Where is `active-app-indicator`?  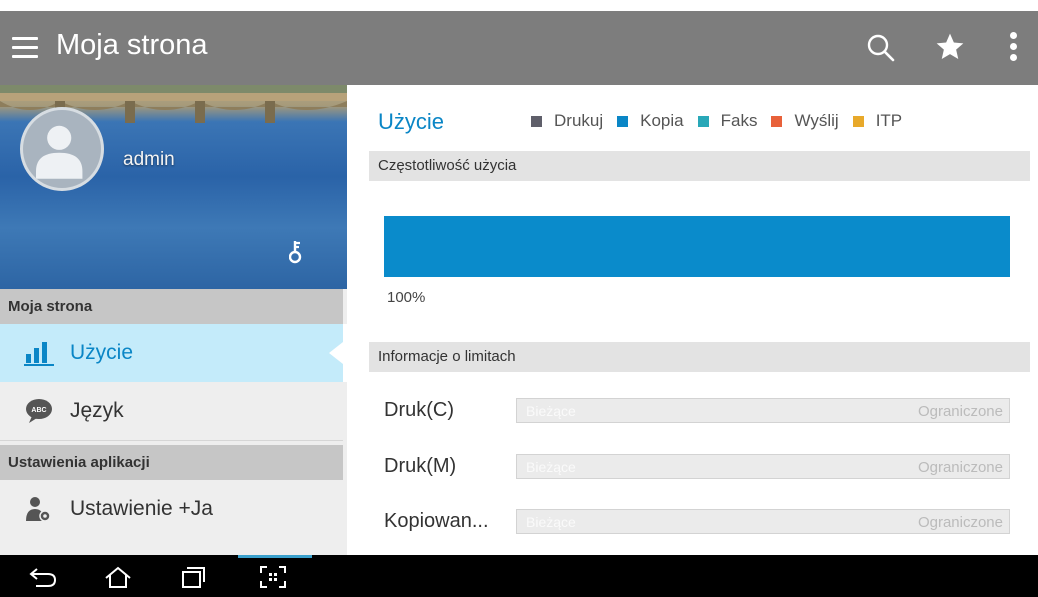 active-app-indicator is located at coordinates (275, 556).